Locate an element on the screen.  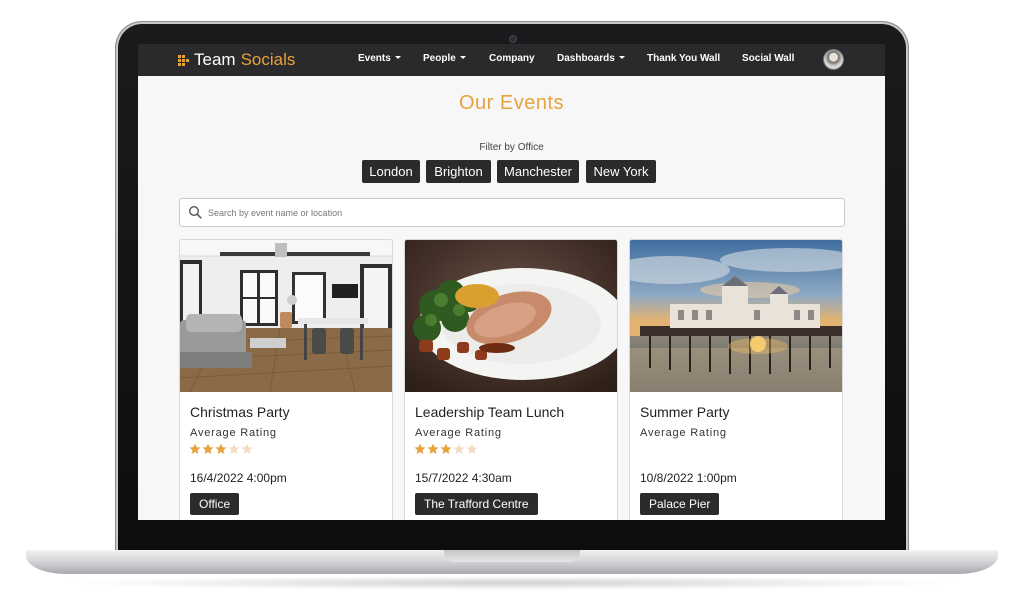
location-tag: The Trafford Centre is located at coordinates (476, 504).